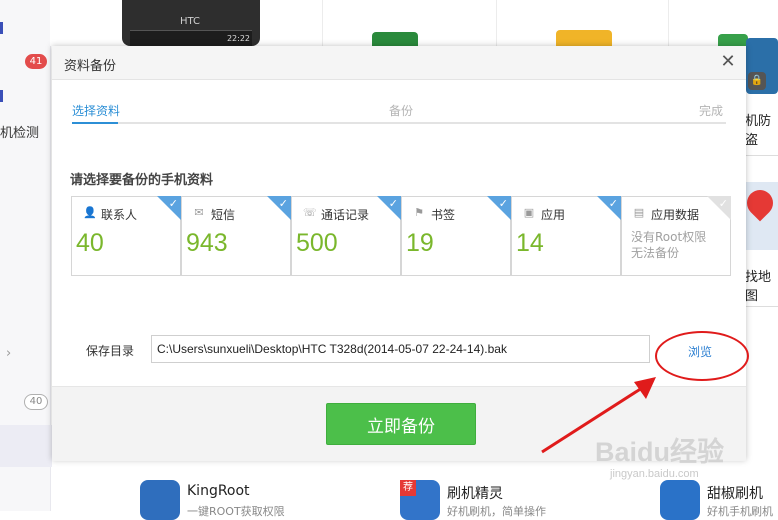 Image resolution: width=778 pixels, height=520 pixels. What do you see at coordinates (90, 243) in the screenshot?
I see `card-count: 40` at bounding box center [90, 243].